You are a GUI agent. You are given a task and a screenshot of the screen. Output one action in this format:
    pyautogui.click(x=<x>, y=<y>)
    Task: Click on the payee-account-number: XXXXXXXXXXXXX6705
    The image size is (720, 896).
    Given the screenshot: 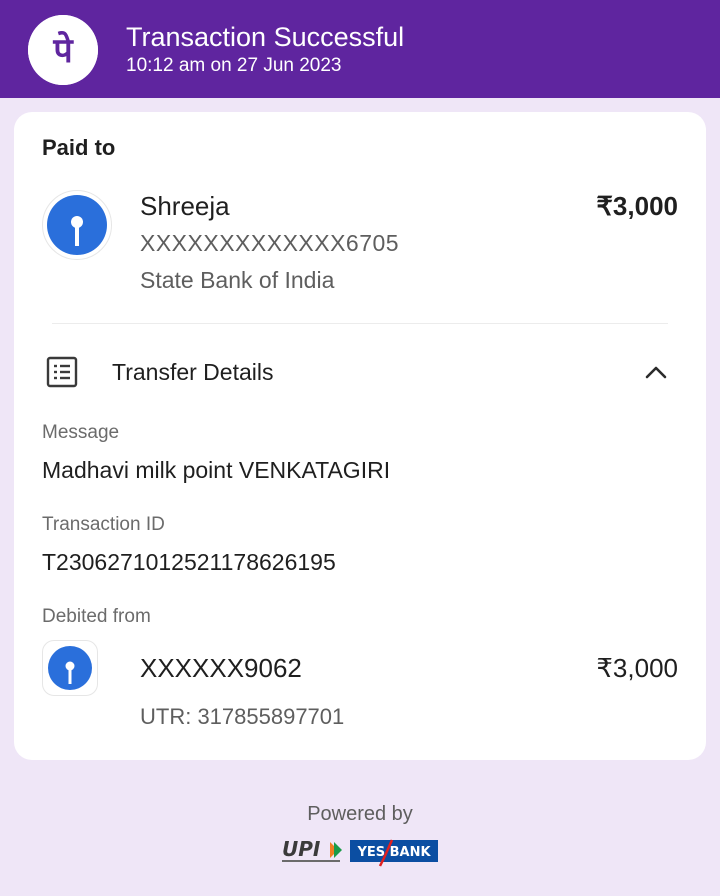 What is the action you would take?
    pyautogui.click(x=270, y=243)
    